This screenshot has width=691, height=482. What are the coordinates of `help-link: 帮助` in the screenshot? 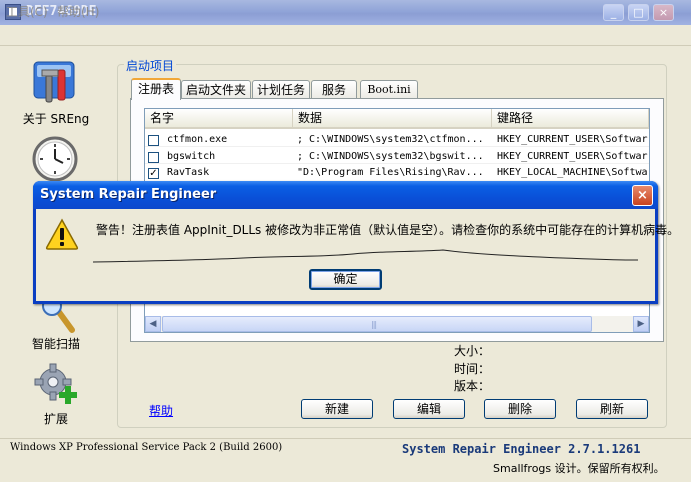 It's located at (161, 410).